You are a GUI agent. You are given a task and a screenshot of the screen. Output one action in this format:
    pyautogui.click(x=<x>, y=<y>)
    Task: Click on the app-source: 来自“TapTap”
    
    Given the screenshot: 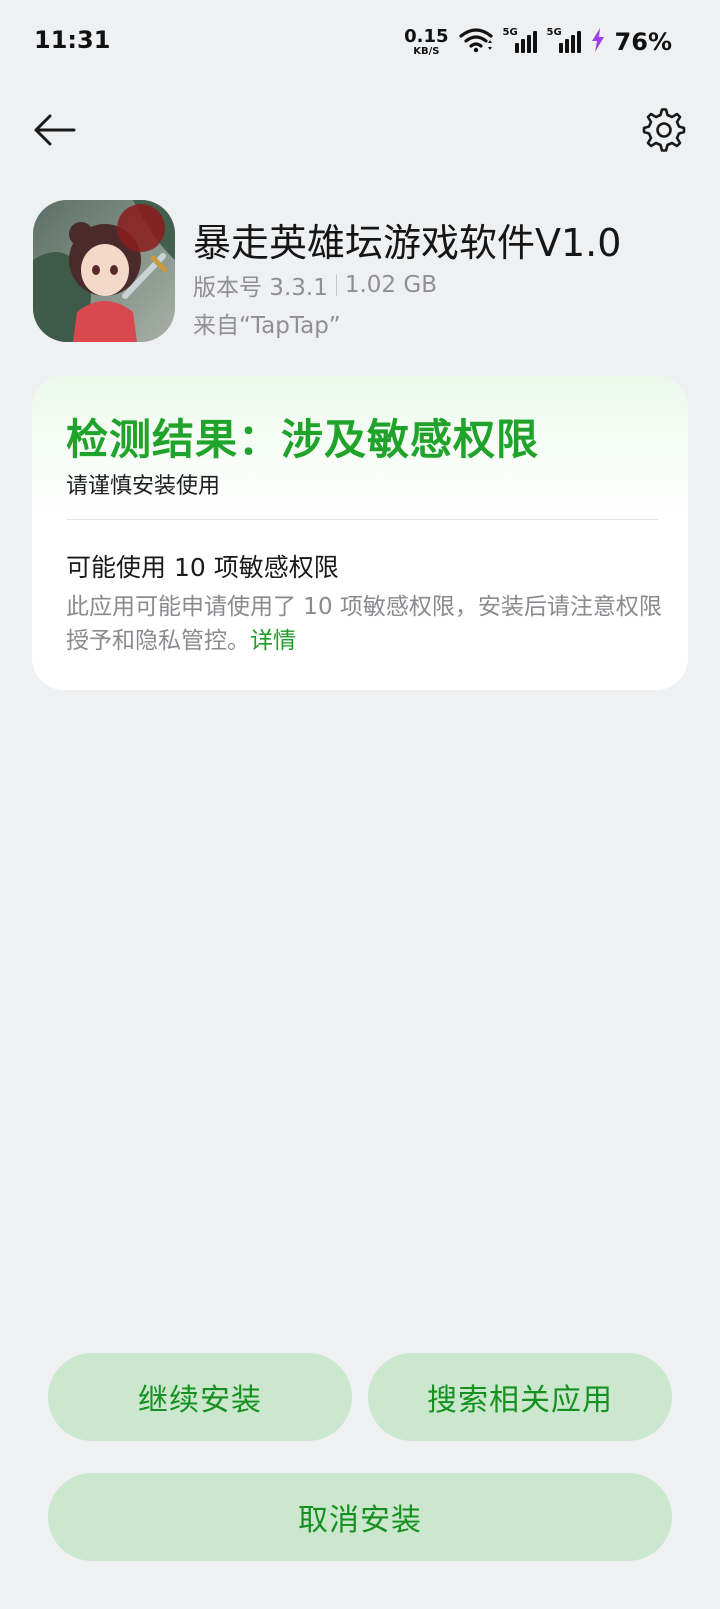 What is the action you would take?
    pyautogui.click(x=267, y=326)
    